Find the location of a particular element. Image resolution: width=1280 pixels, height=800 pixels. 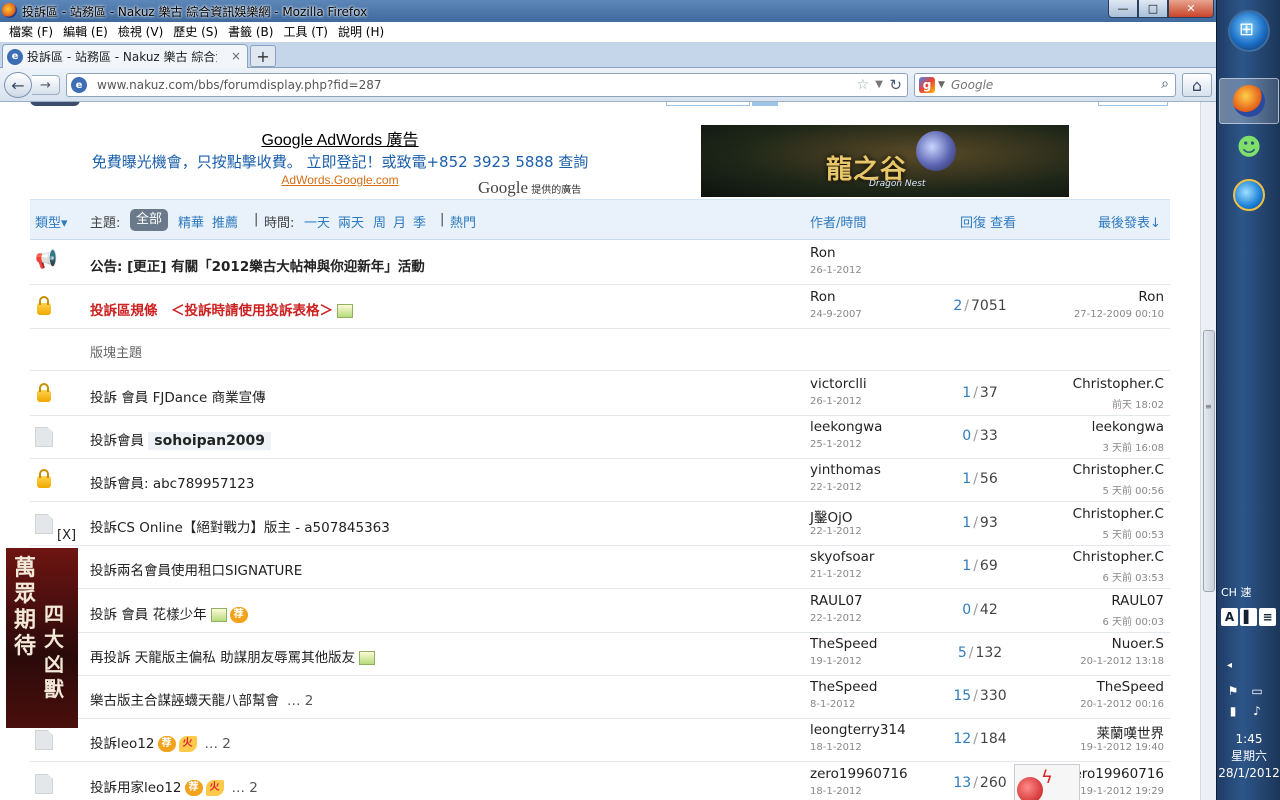

display-icon: ▭ is located at coordinates (1257, 691).